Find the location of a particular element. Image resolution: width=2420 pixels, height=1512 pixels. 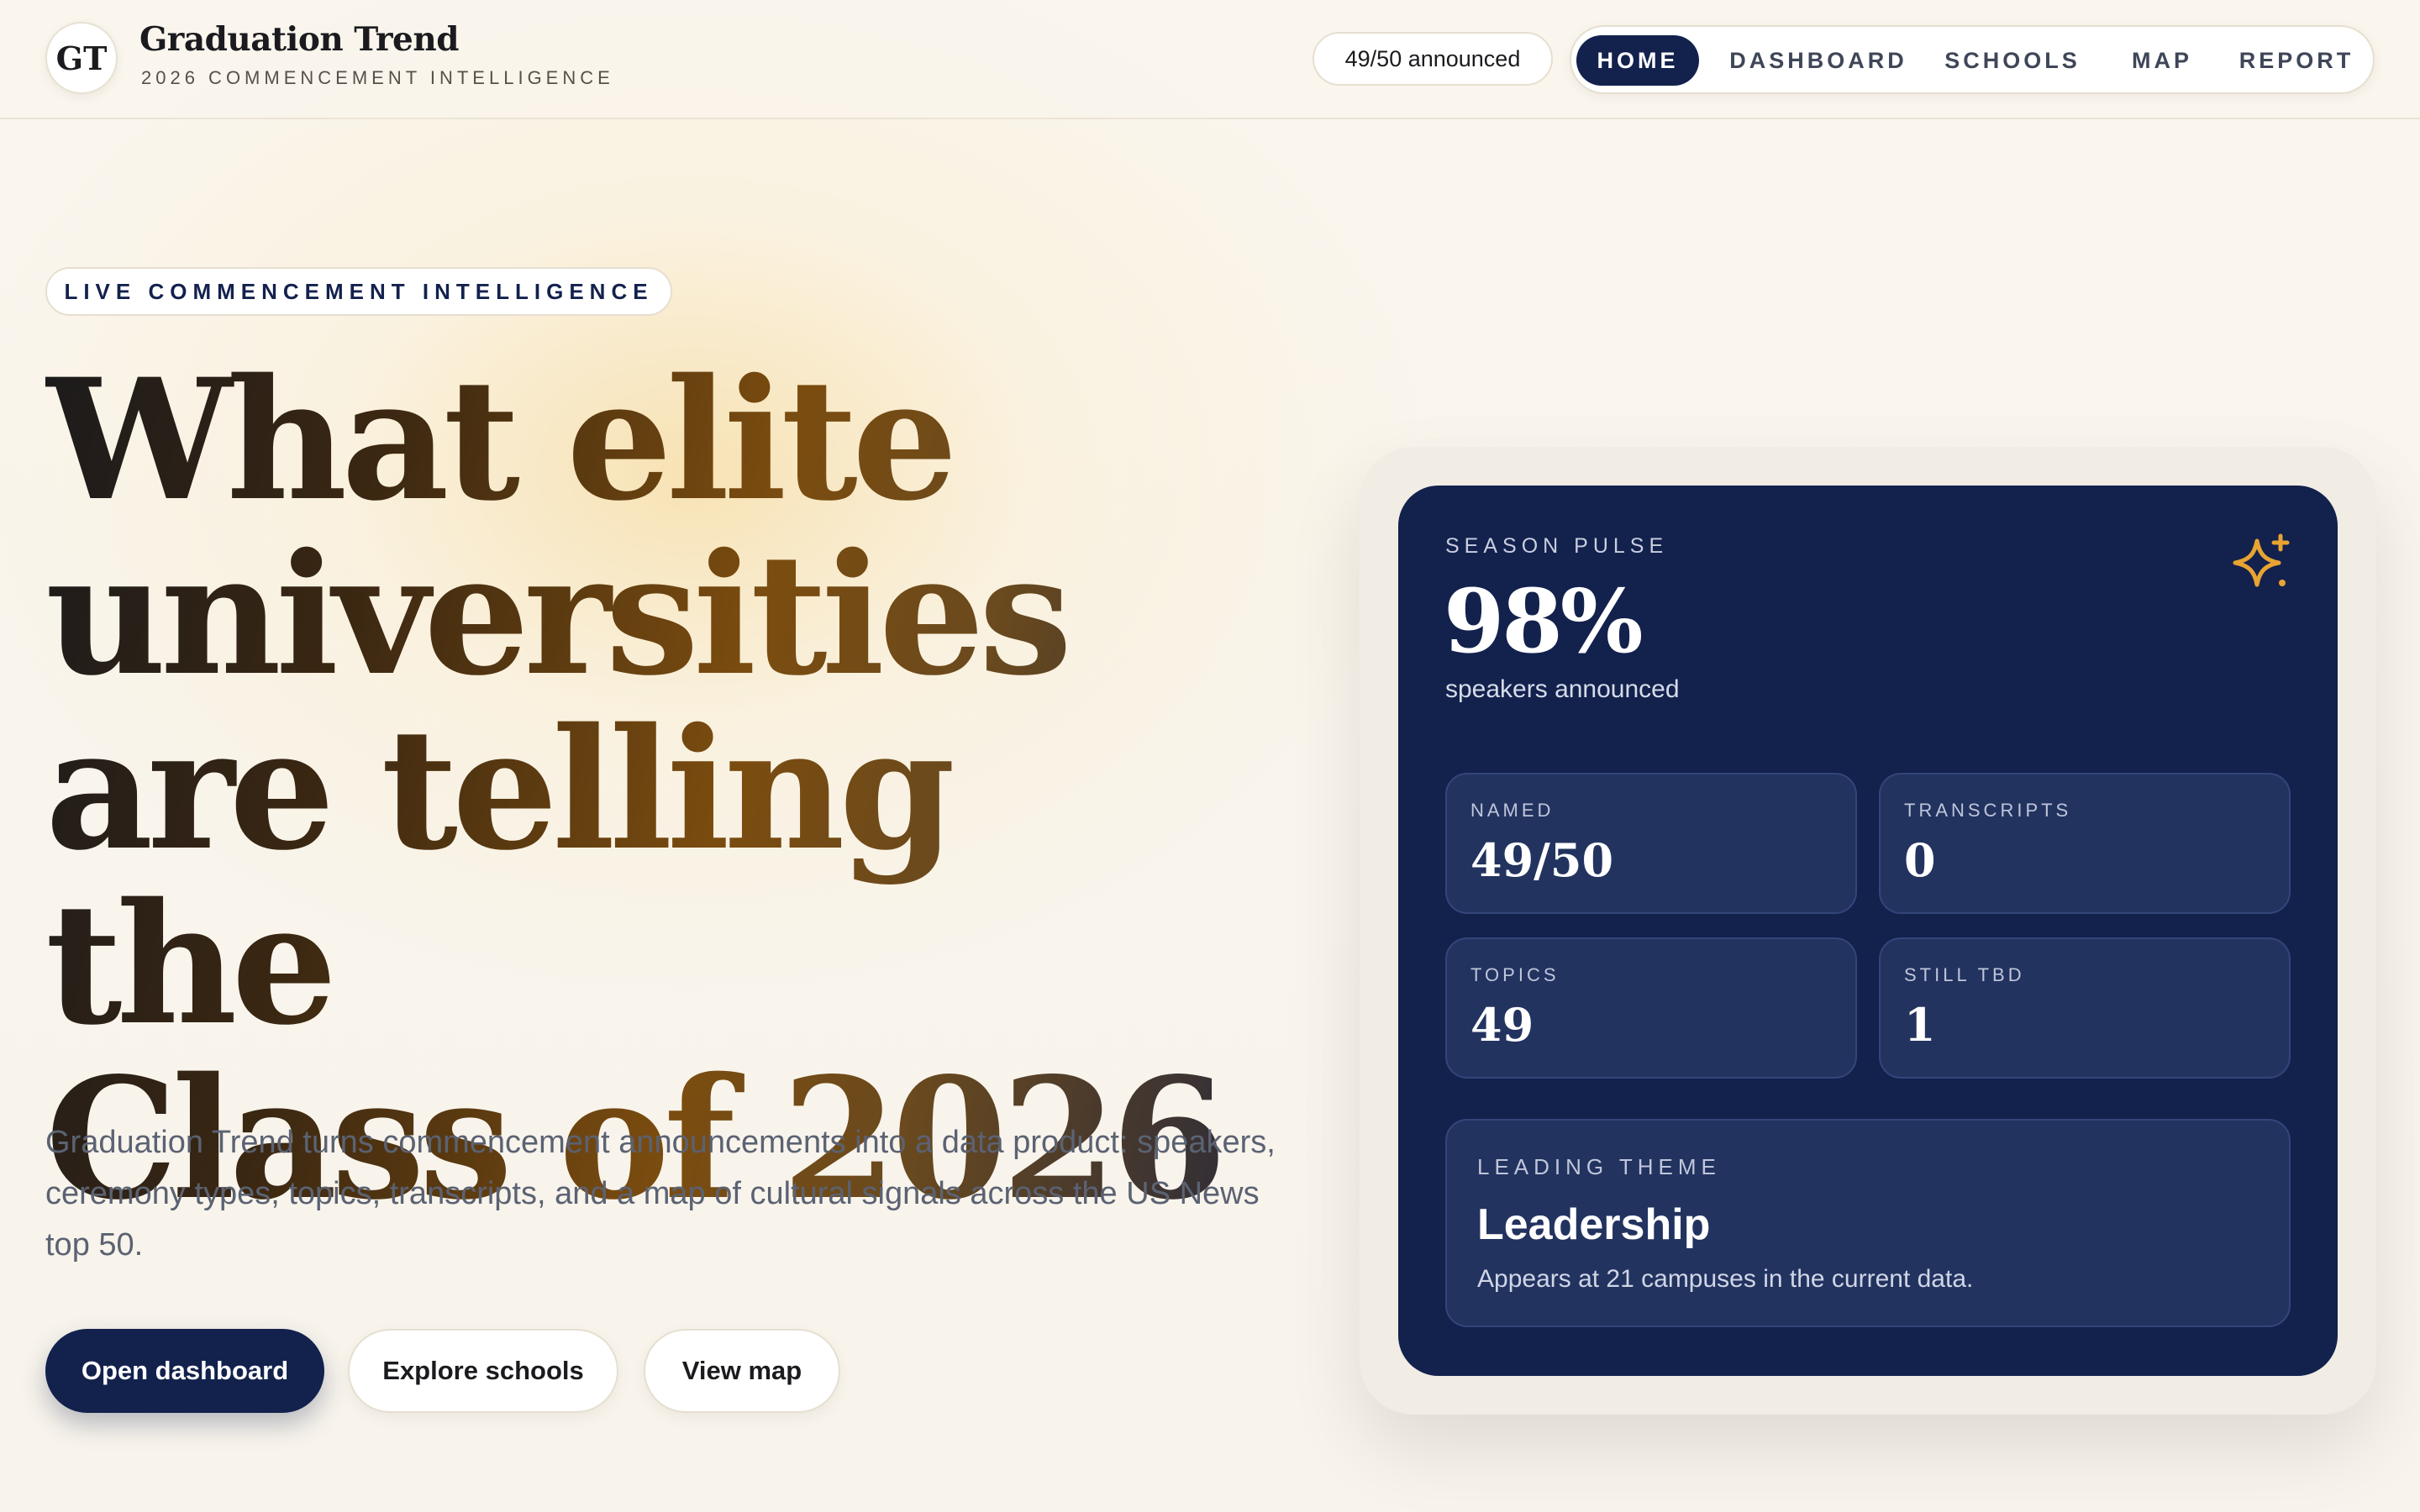

pulse-value: 98% is located at coordinates (1544, 621).